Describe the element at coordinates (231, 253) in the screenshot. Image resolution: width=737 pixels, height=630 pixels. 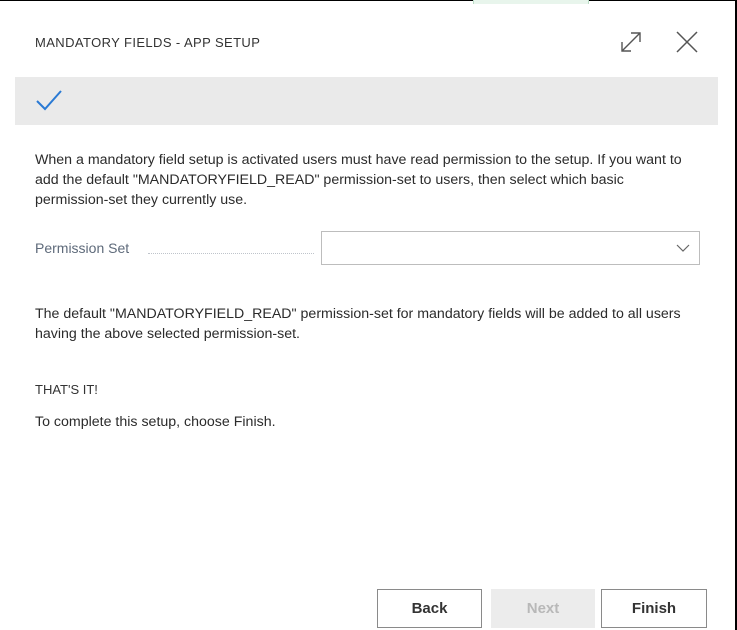
I see `field-leader-dots` at that location.